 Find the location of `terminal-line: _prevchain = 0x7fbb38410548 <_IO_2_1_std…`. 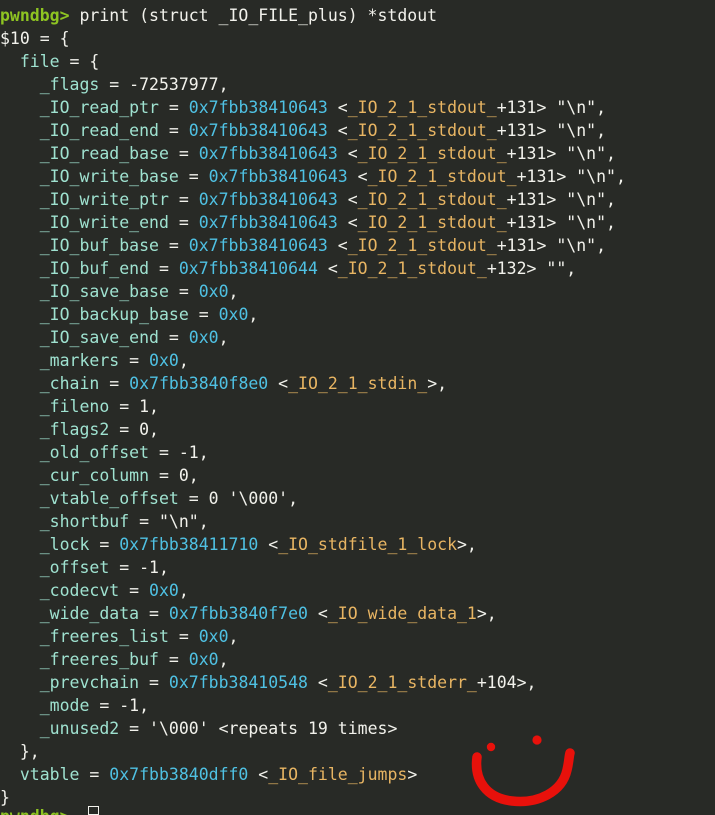

terminal-line: _prevchain = 0x7fbb38410548 <_IO_2_1_std… is located at coordinates (357, 682).